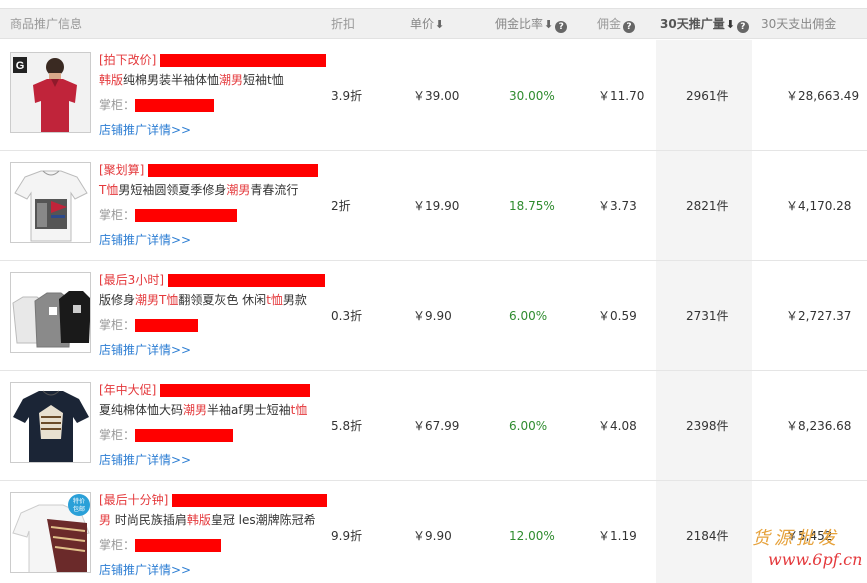 The image size is (867, 583). I want to click on title-text: 纯棉男装半袖体恤, so click(171, 80).